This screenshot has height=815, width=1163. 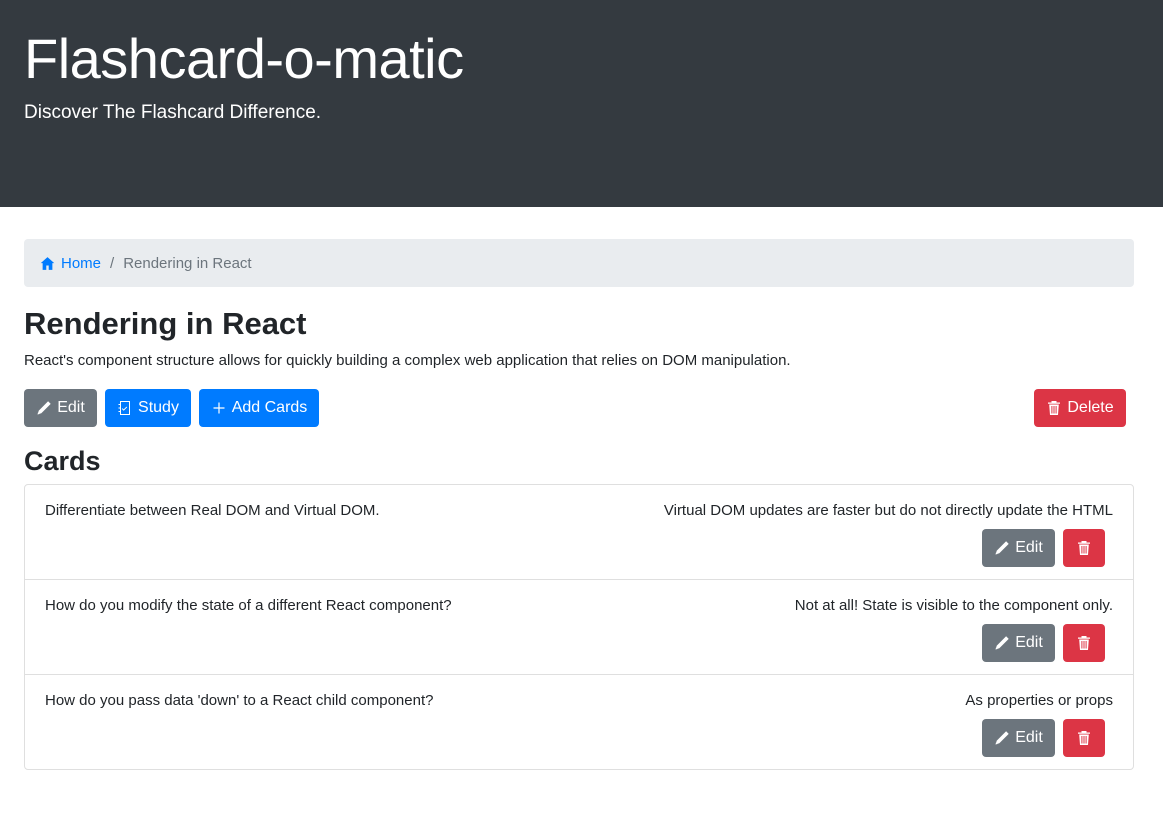 I want to click on edit-deck-button: Edit, so click(x=60, y=408).